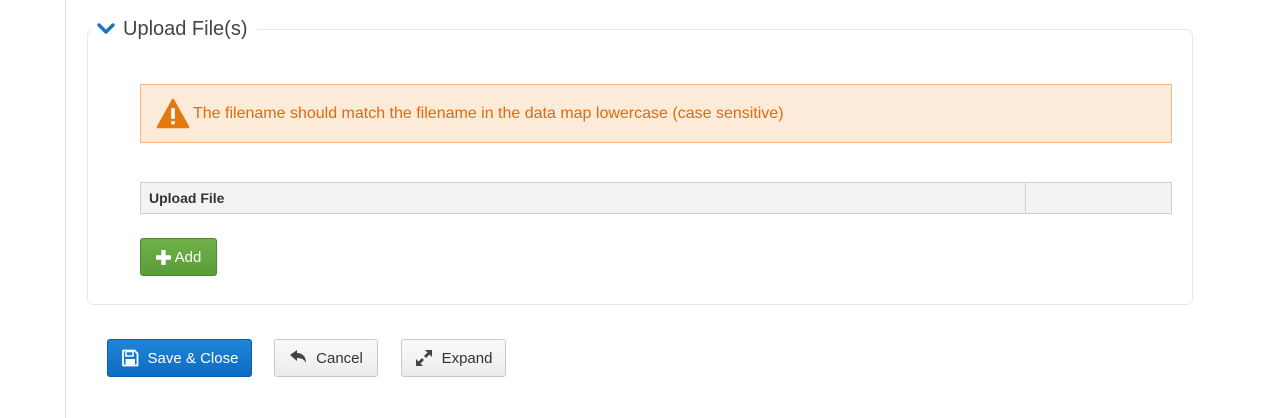 Image resolution: width=1271 pixels, height=418 pixels. Describe the element at coordinates (423, 358) in the screenshot. I see `expand-arrows-icon` at that location.